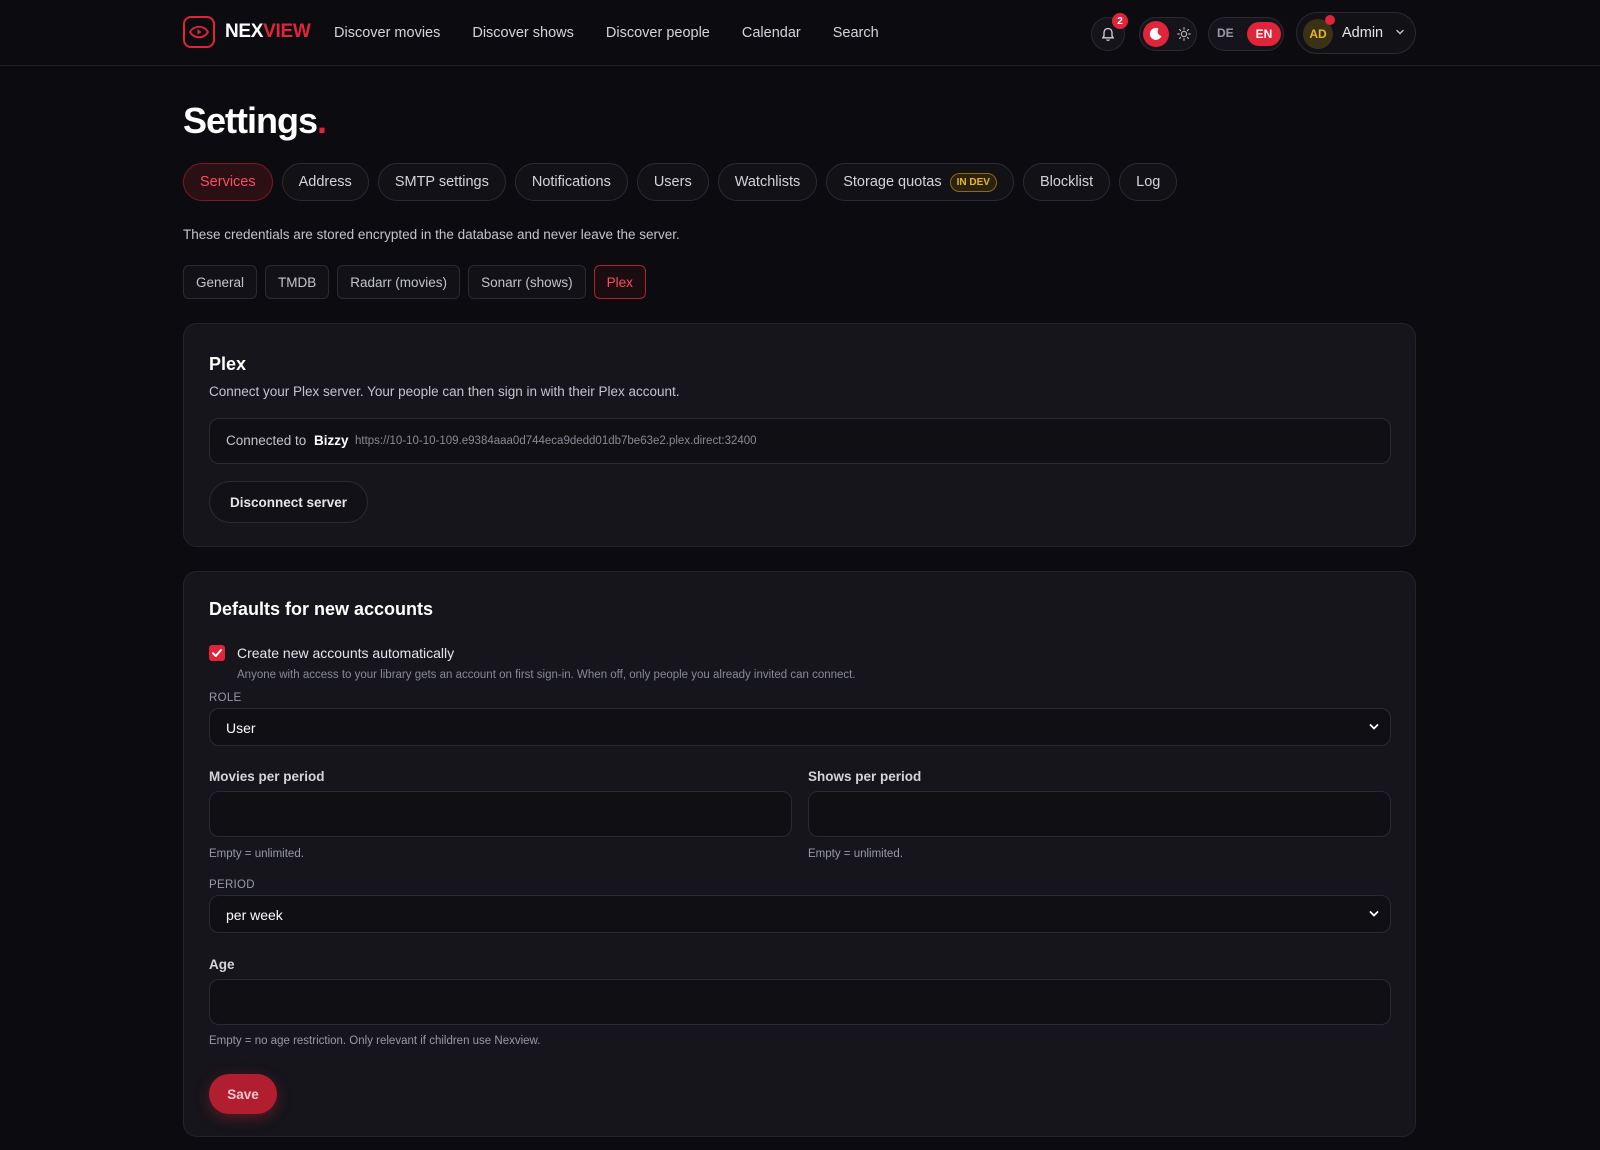  Describe the element at coordinates (1184, 34) in the screenshot. I see `sun-icon` at that location.